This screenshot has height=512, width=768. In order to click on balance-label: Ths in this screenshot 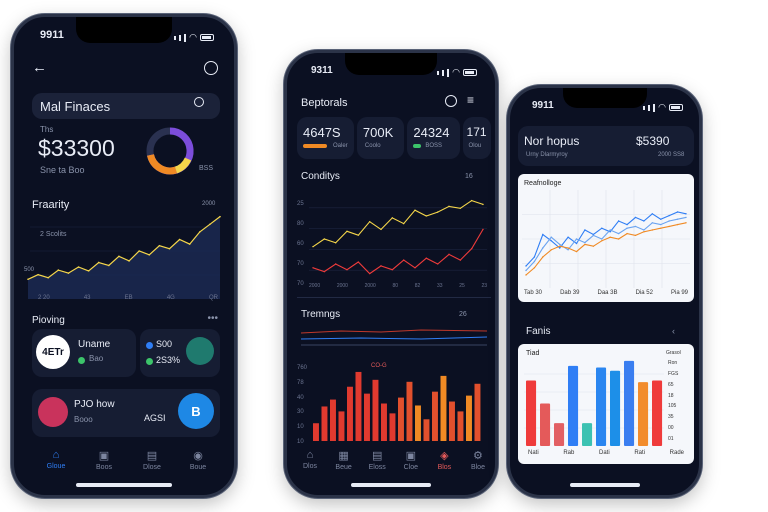, I will do `click(47, 129)`.